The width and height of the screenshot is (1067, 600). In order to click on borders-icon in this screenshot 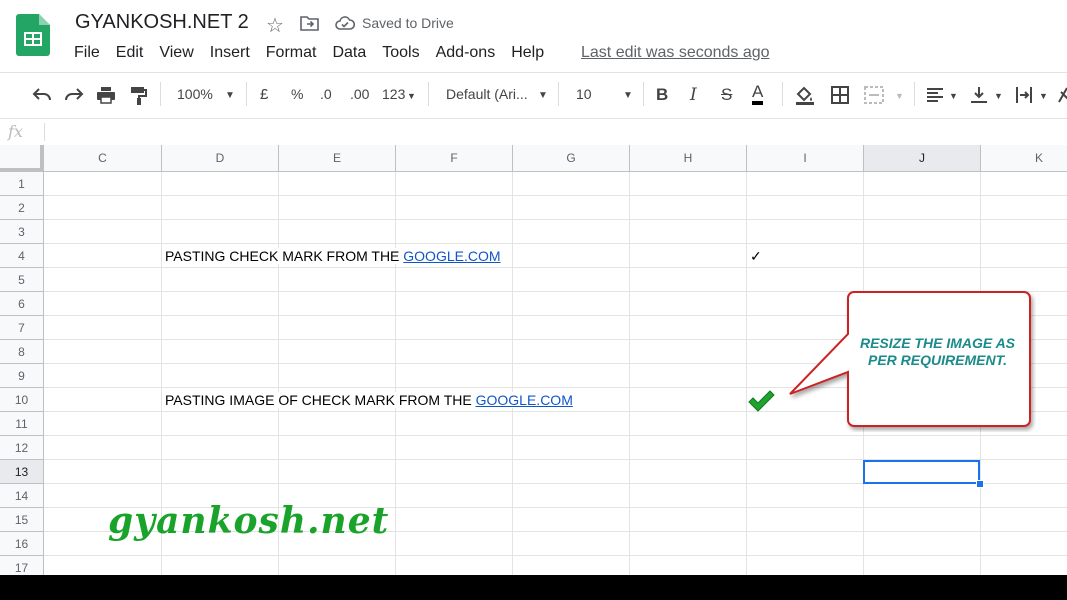, I will do `click(840, 95)`.